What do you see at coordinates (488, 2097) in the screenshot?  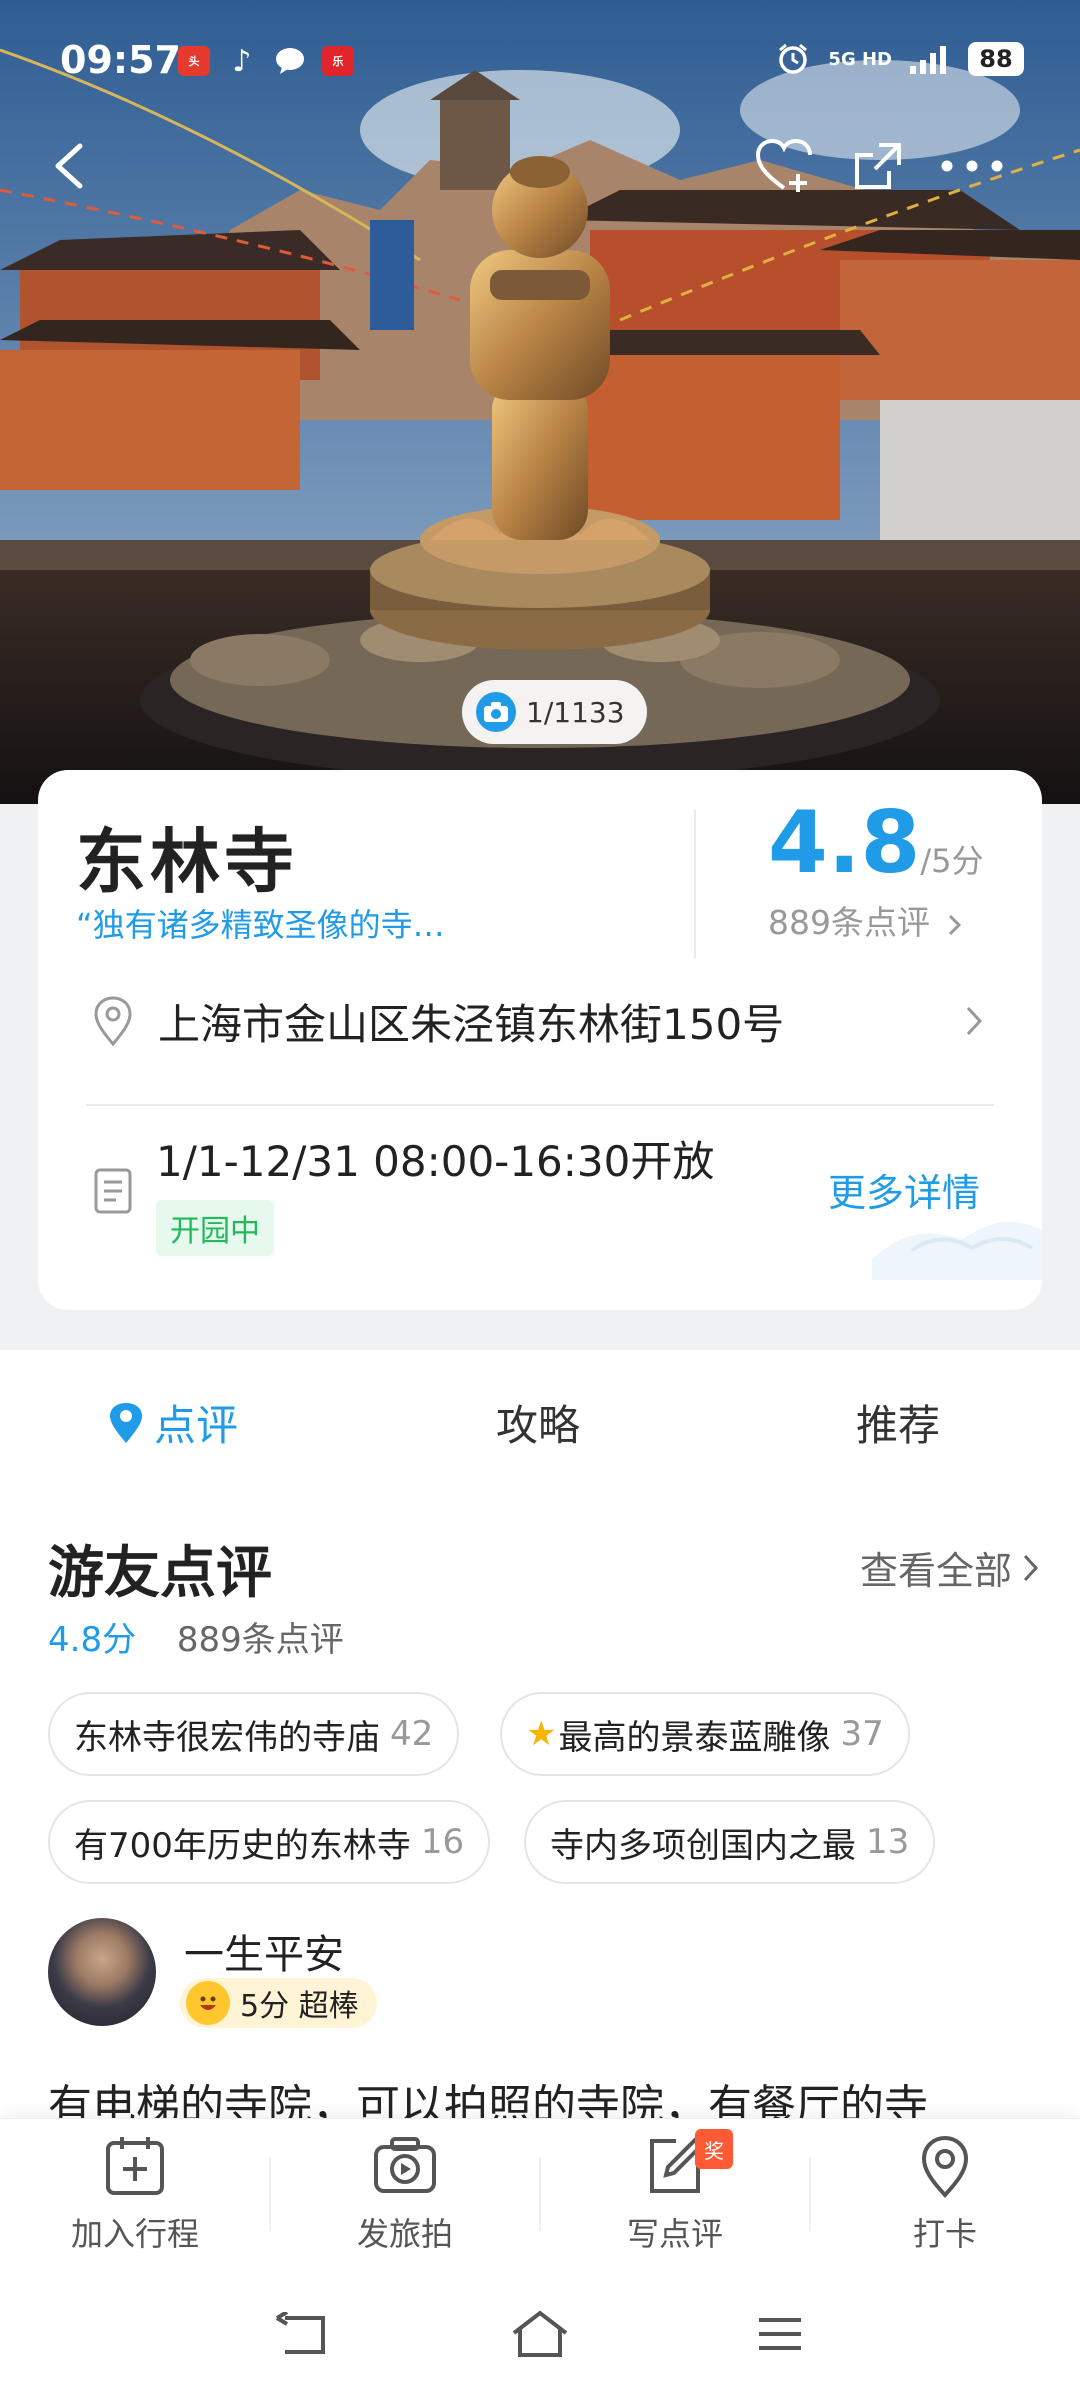 I see `review-snippet: 有电梯的寺院，可以拍照的寺院，有餐厅的寺` at bounding box center [488, 2097].